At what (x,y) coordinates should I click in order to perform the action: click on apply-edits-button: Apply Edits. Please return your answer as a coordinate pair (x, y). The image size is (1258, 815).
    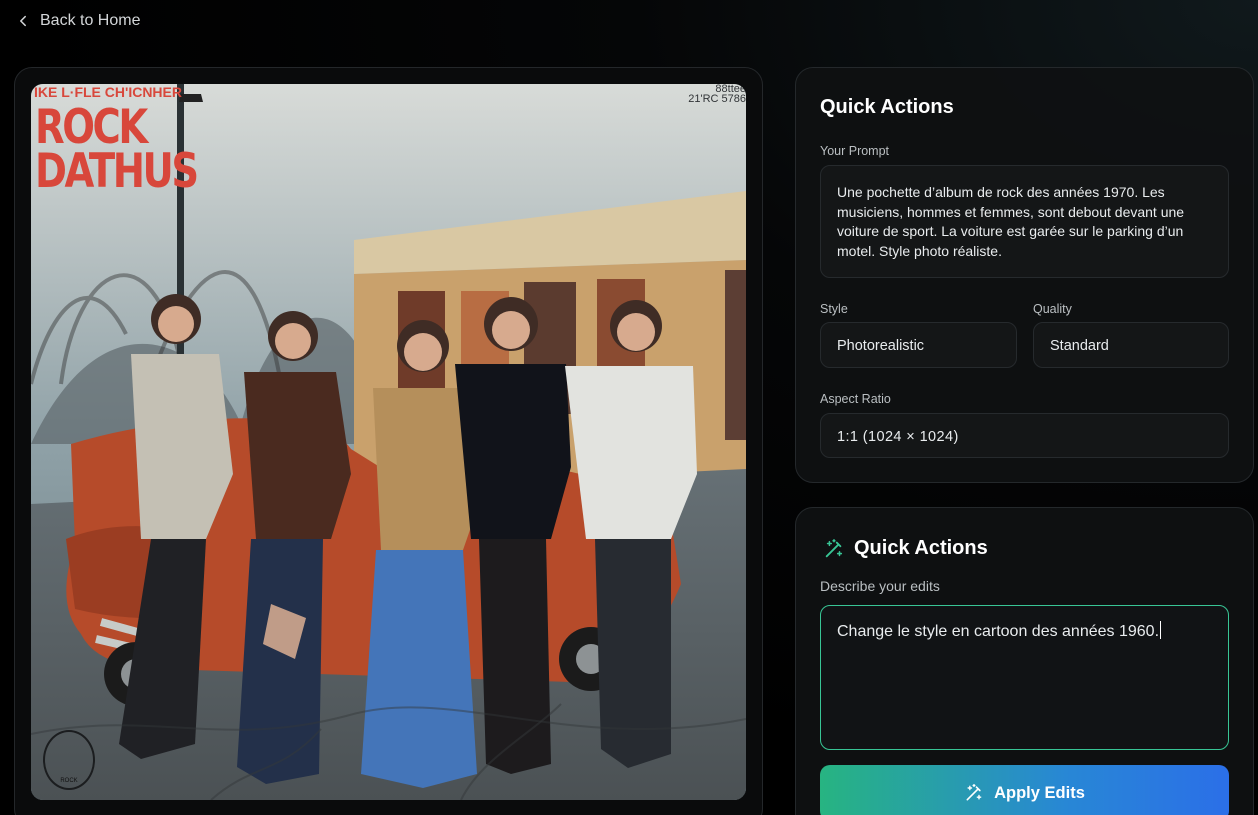
    Looking at the image, I should click on (1024, 790).